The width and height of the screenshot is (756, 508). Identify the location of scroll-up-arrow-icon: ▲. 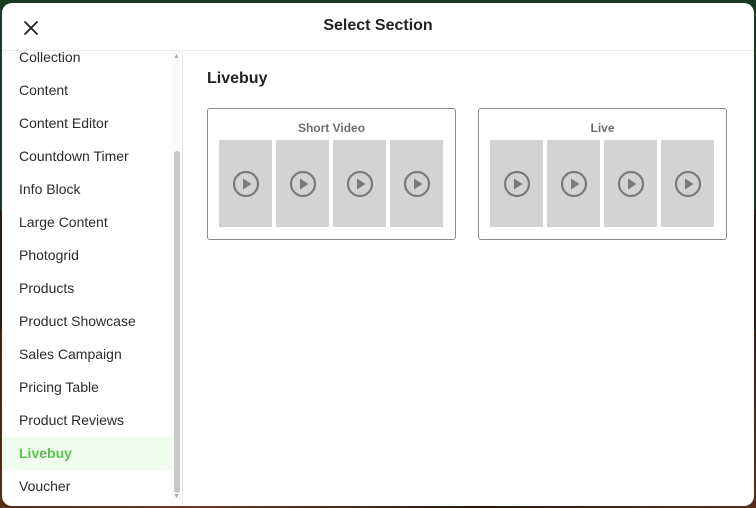
(176, 57).